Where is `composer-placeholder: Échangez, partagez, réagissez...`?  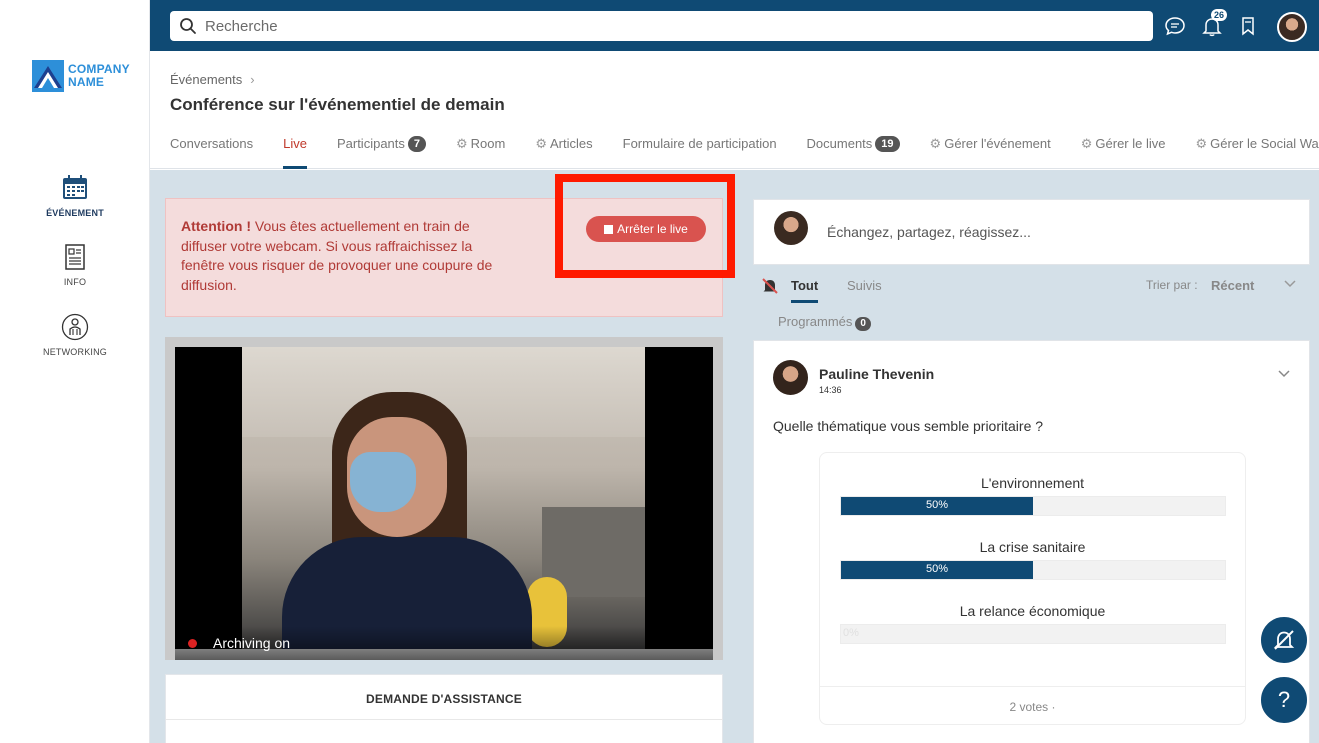
composer-placeholder: Échangez, partagez, réagissez... is located at coordinates (929, 232).